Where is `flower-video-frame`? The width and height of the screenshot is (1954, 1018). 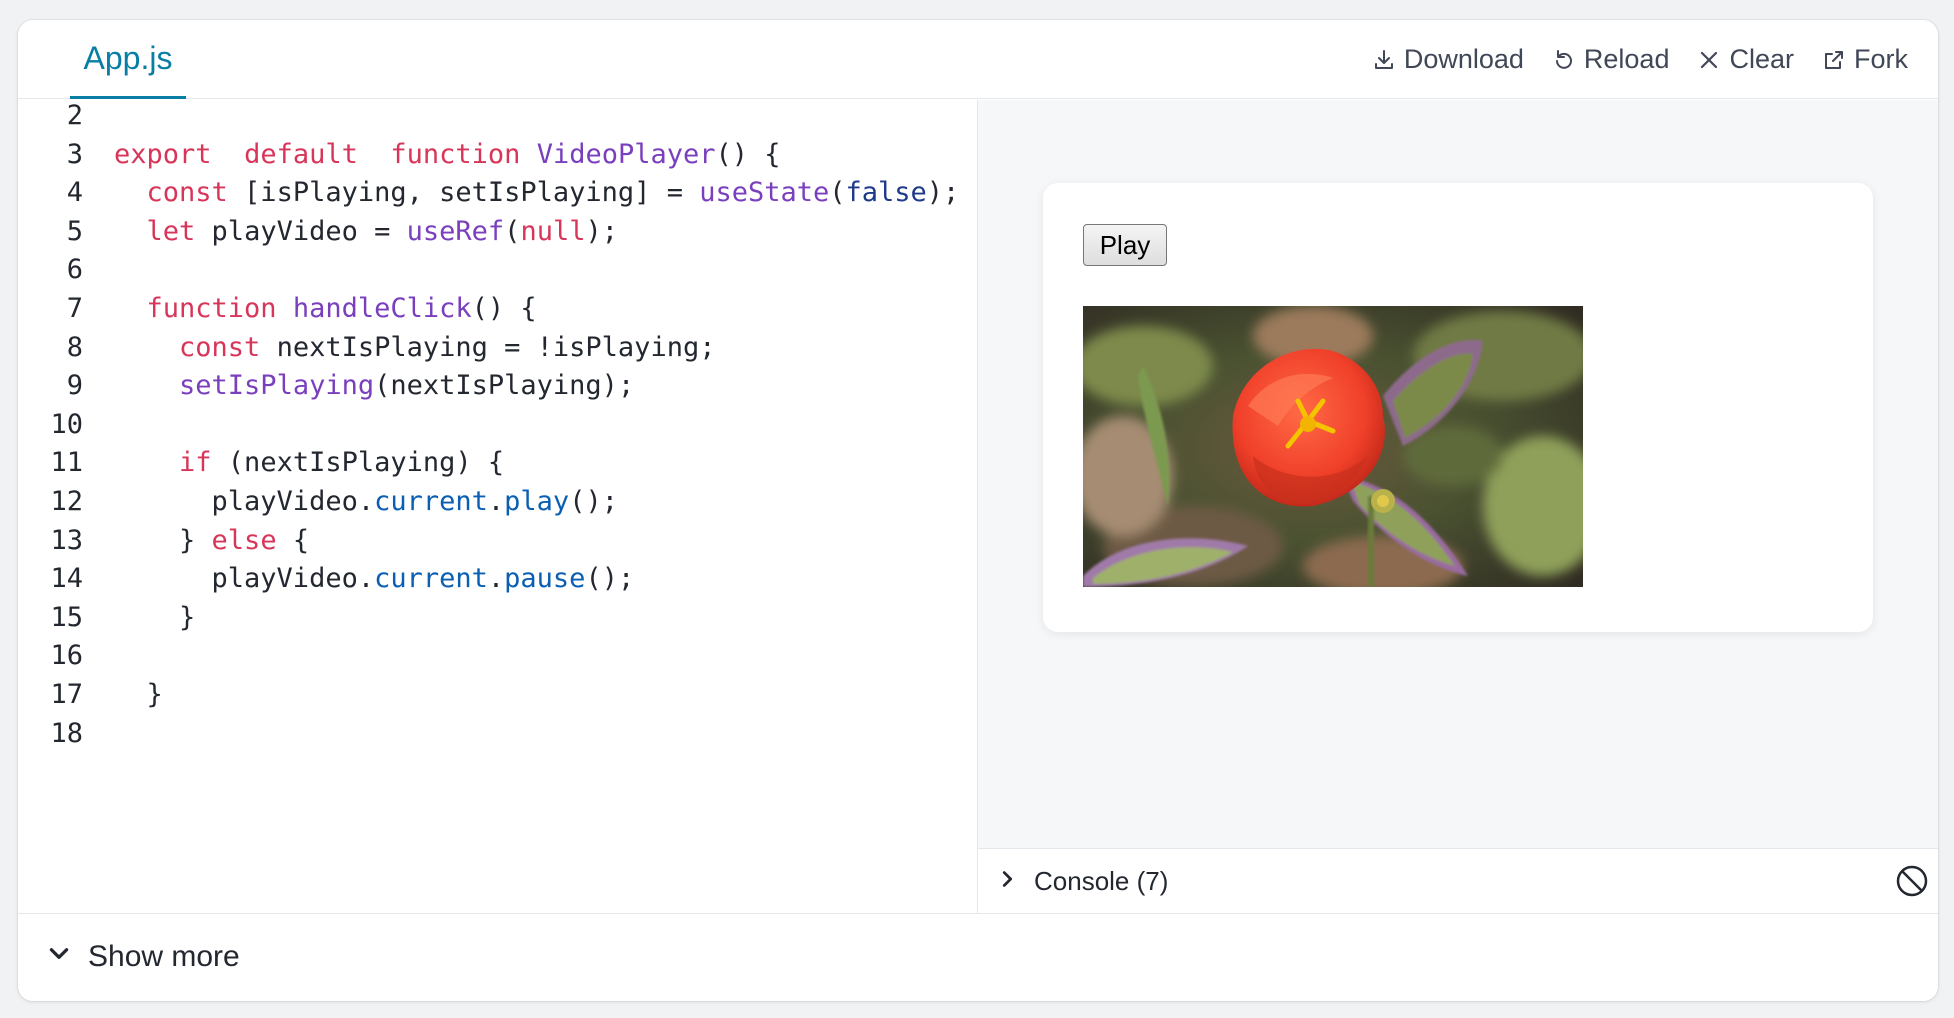
flower-video-frame is located at coordinates (1333, 446).